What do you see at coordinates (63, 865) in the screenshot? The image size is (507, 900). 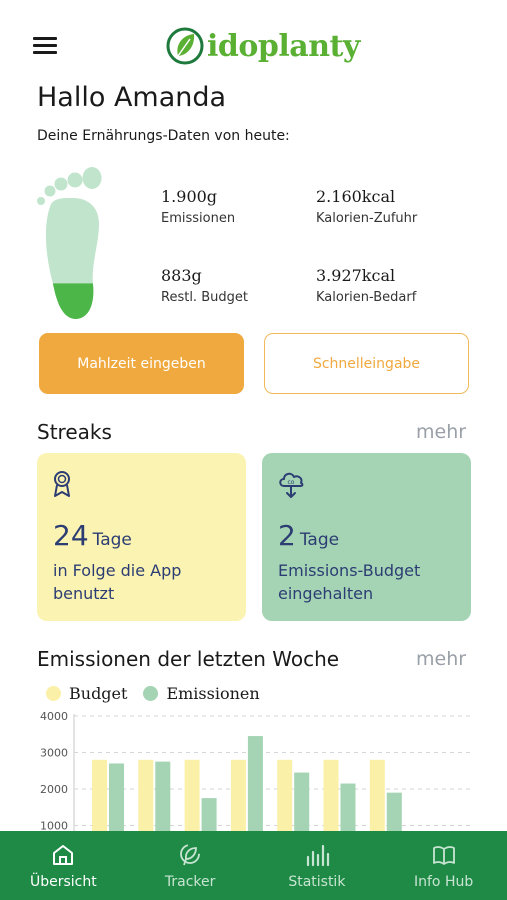 I see `tab-overview: Übersicht` at bounding box center [63, 865].